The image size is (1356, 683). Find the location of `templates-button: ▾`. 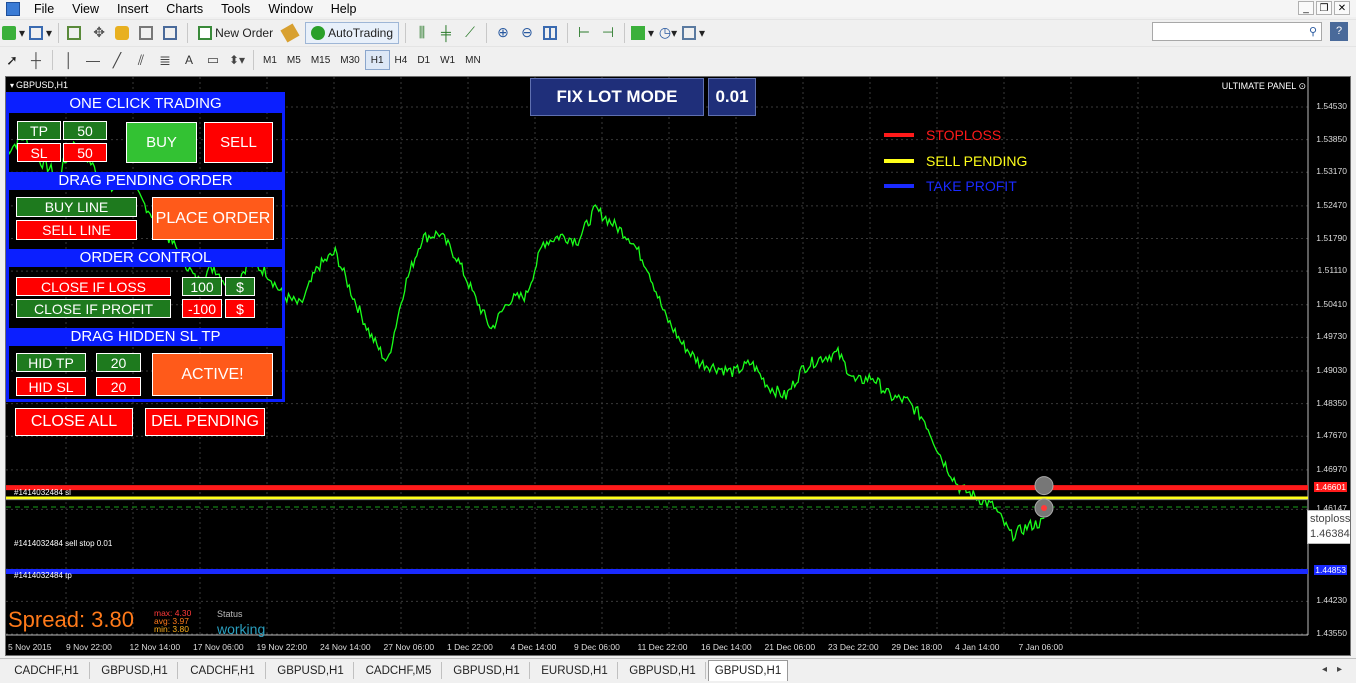

templates-button: ▾ is located at coordinates (693, 33).